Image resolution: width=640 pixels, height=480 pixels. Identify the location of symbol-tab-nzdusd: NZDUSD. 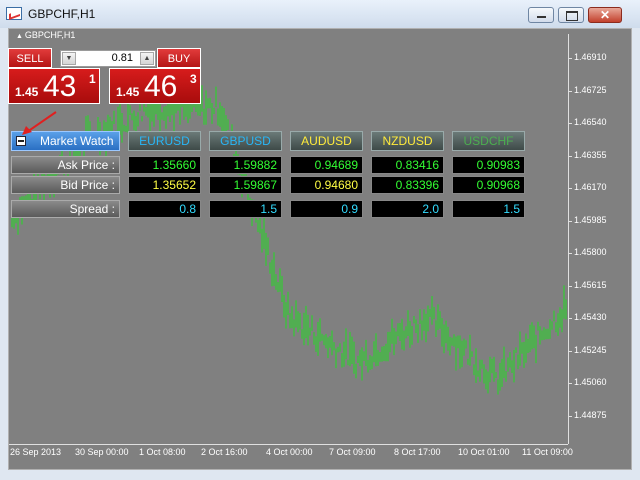
(407, 141).